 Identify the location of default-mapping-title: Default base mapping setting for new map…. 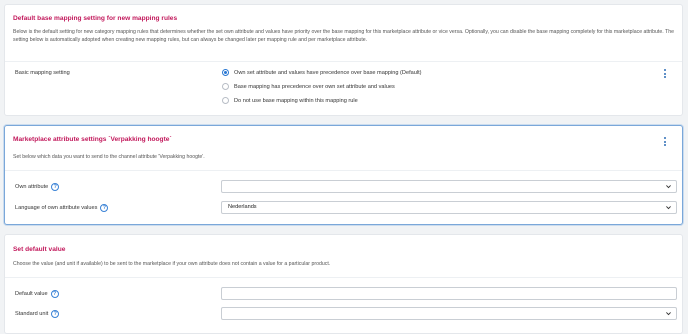
(95, 18).